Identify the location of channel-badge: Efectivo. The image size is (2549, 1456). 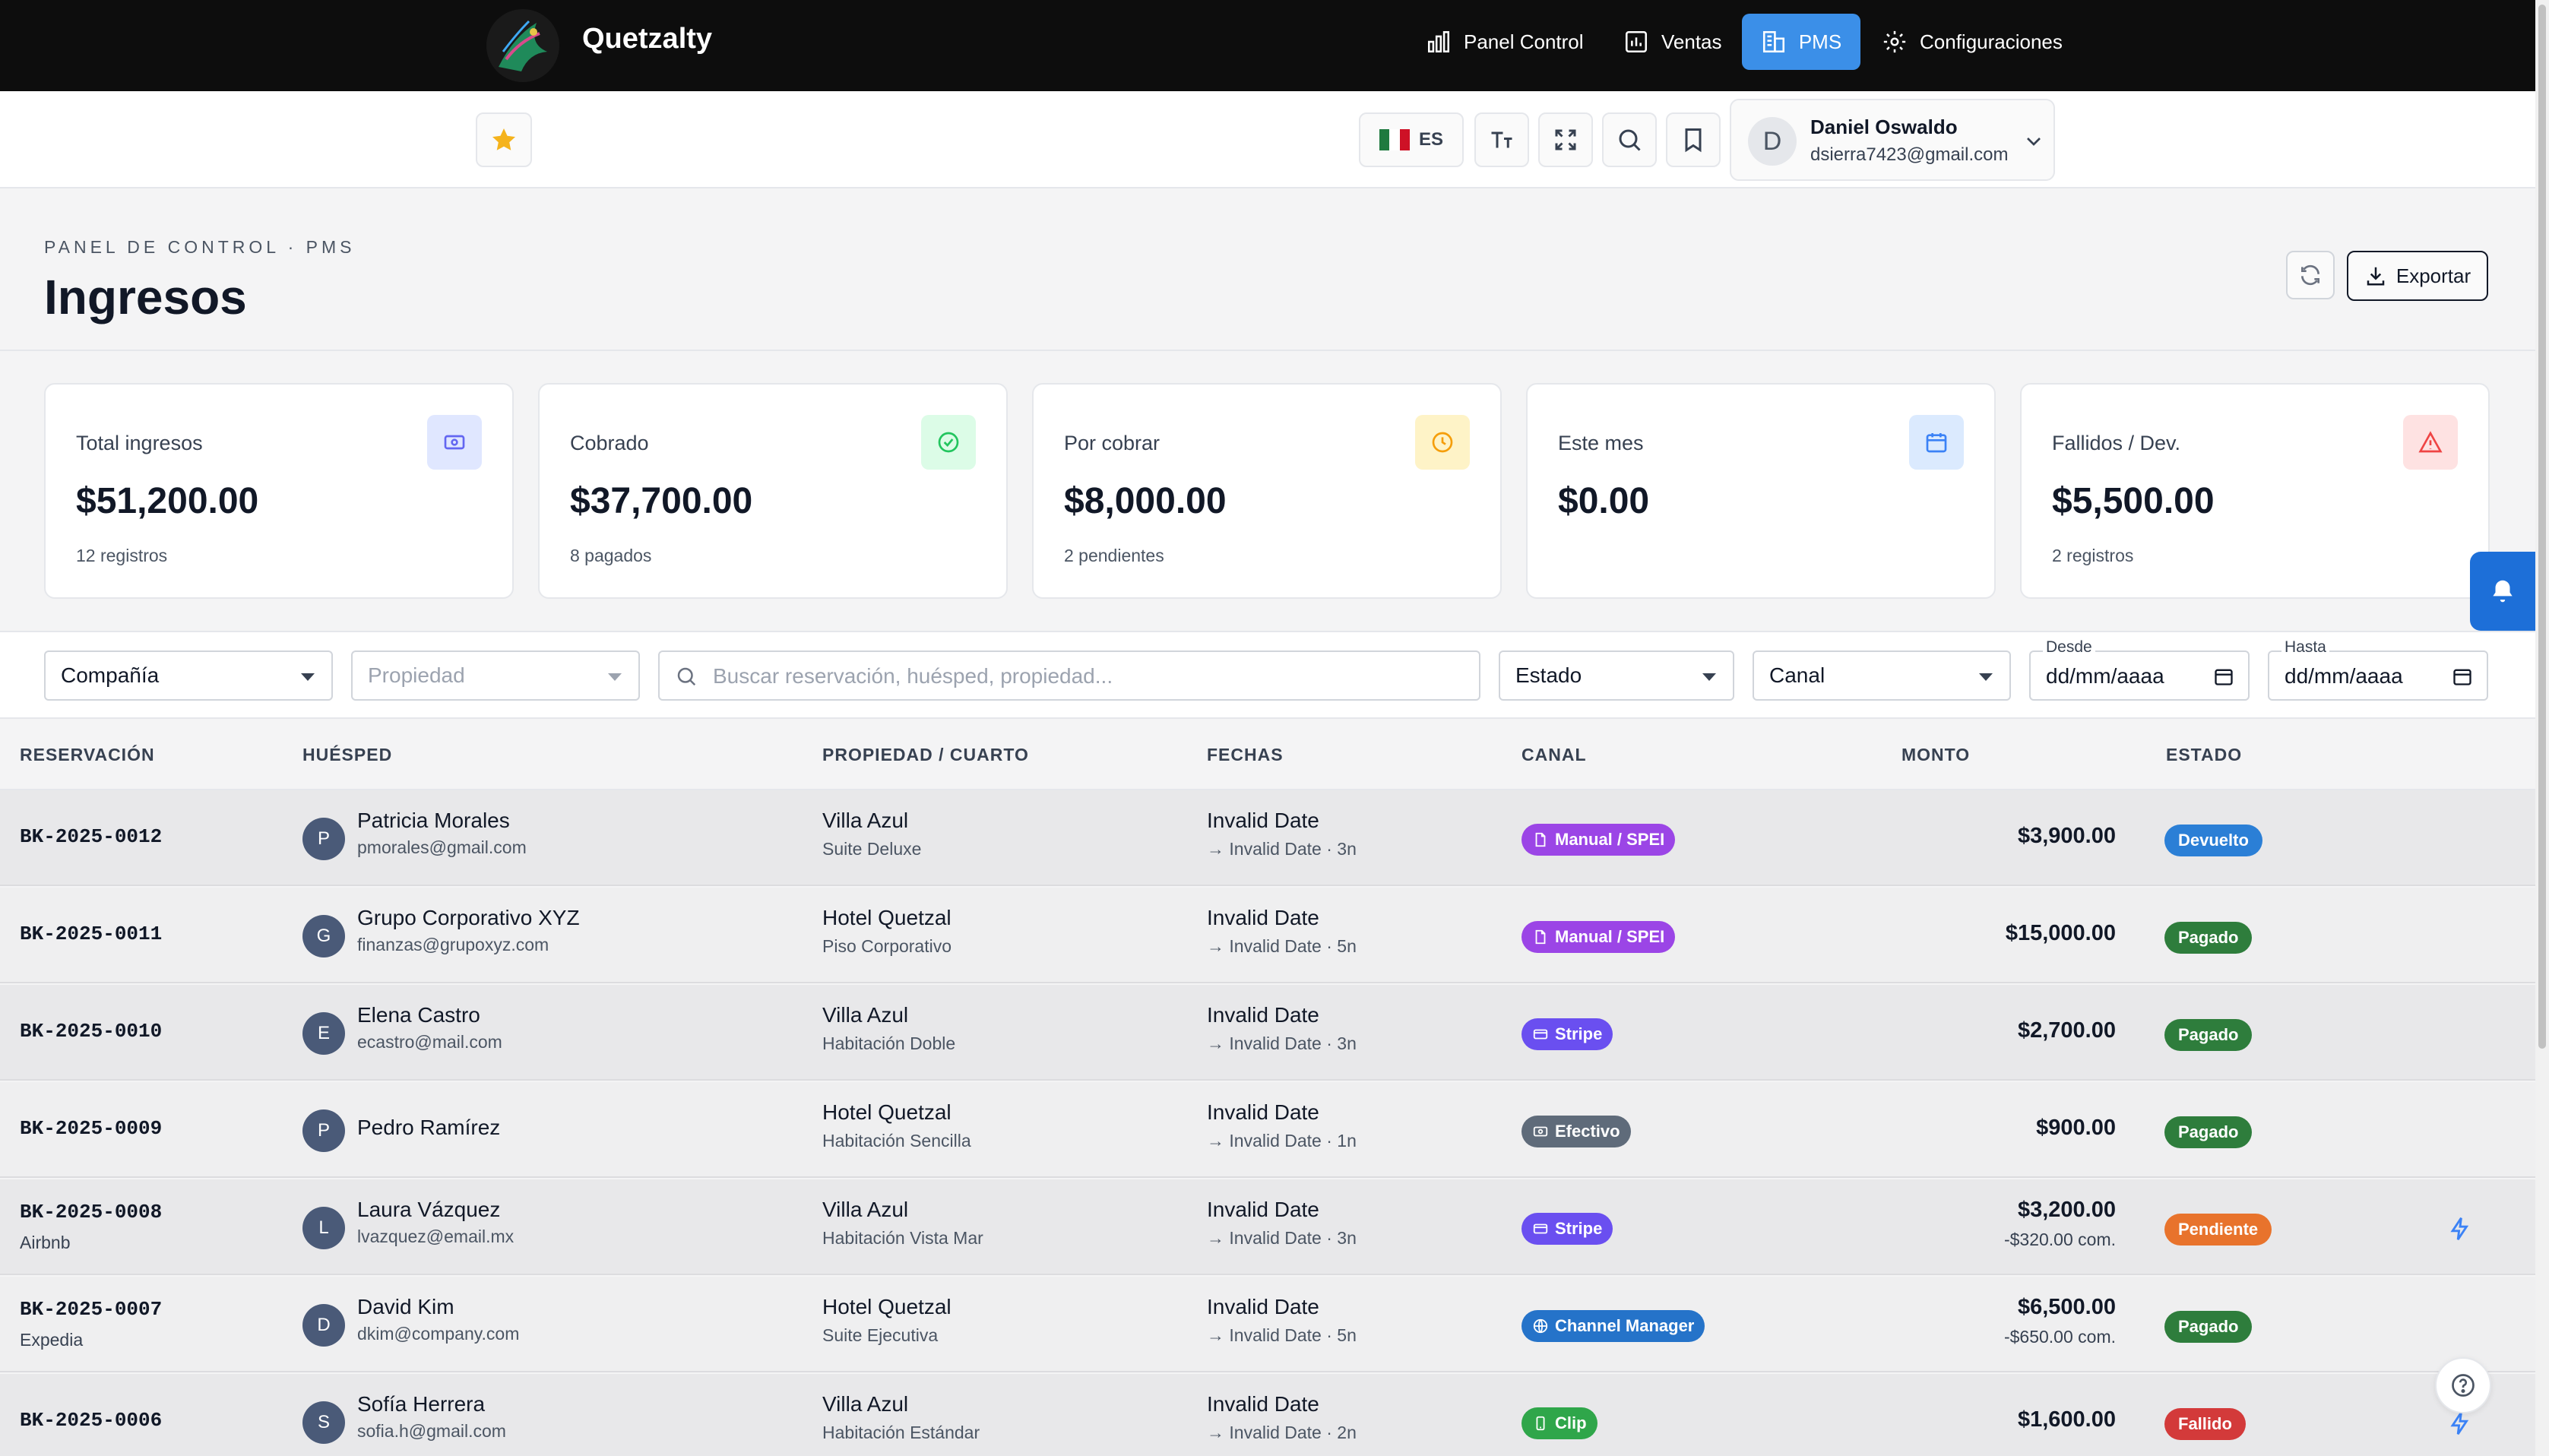
(1576, 1131).